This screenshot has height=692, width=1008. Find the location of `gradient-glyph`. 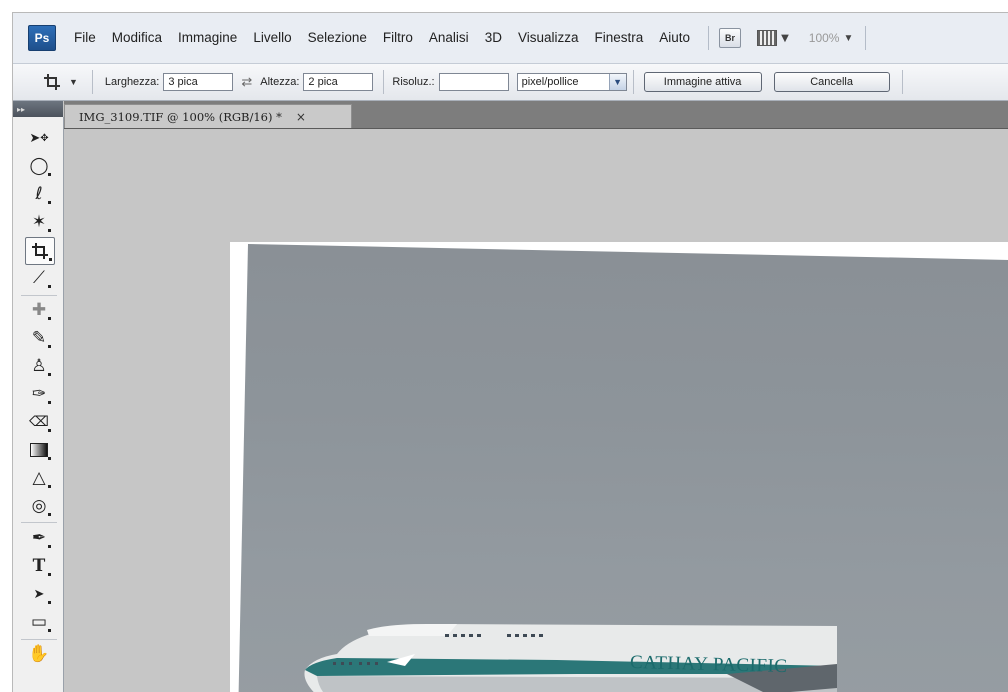

gradient-glyph is located at coordinates (39, 450).